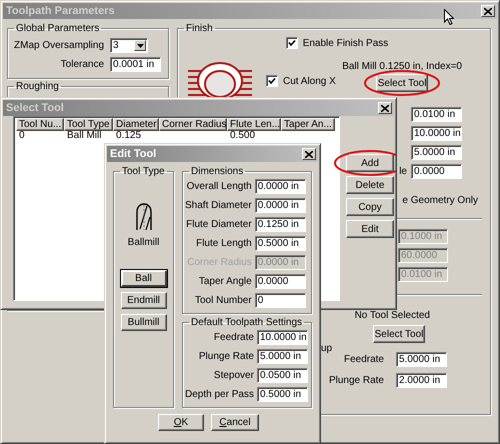  I want to click on checkbox-label: e Geometry Only, so click(440, 200).